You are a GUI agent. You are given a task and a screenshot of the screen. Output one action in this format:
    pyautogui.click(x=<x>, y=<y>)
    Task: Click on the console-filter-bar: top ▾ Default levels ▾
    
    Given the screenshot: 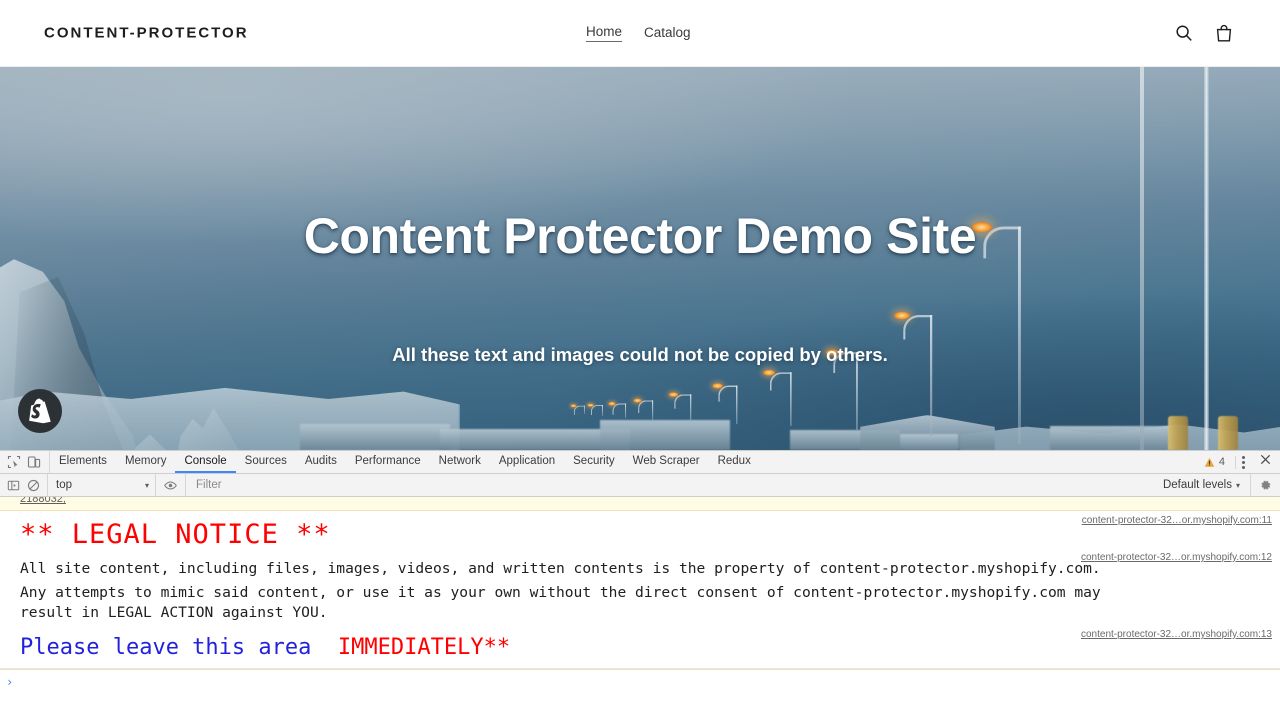 What is the action you would take?
    pyautogui.click(x=640, y=485)
    